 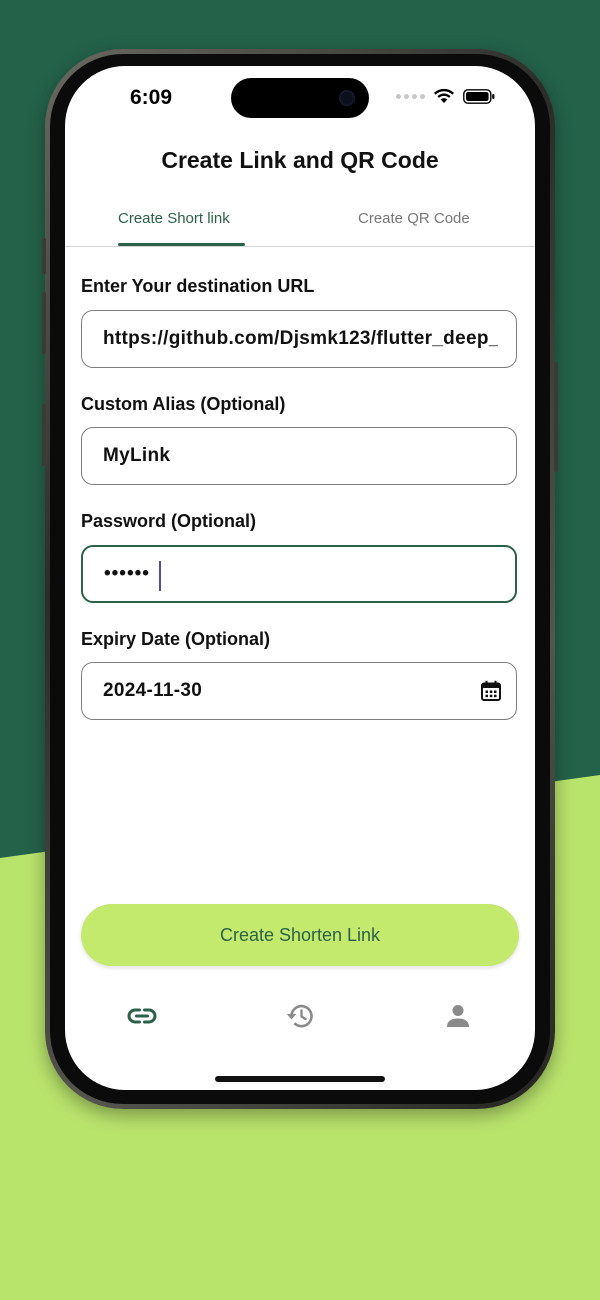 I want to click on bottom-nav, so click(x=300, y=1016).